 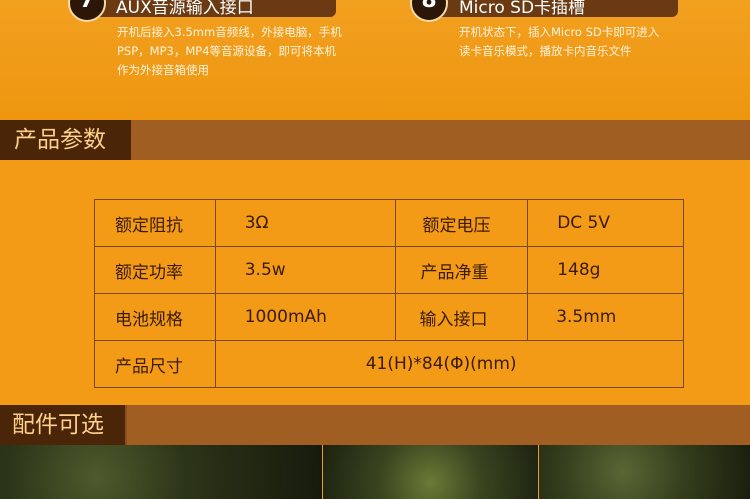 I want to click on feature-7-desc-line: PSP，MP3，MP4等音源设备，即可将本机, so click(x=227, y=51).